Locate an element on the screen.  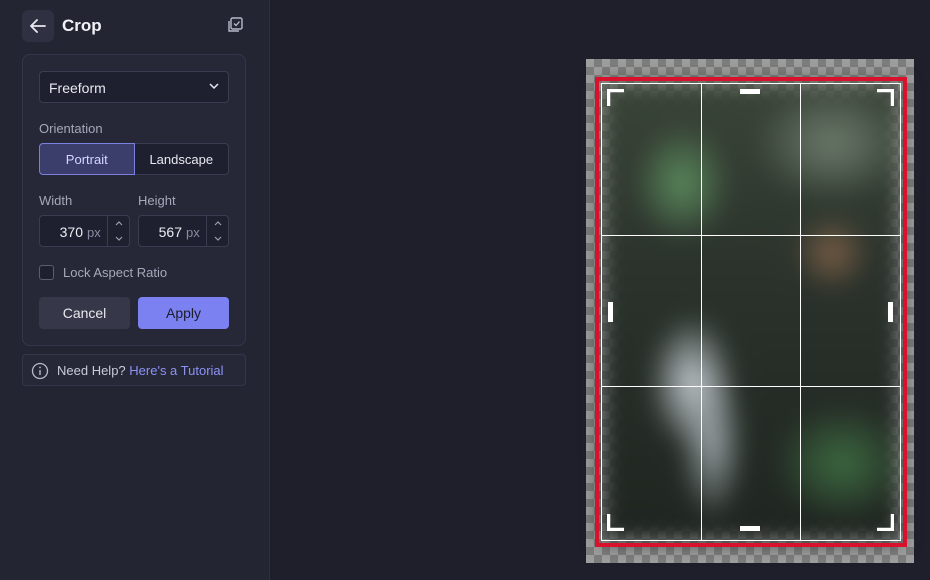
portrait-button: Portrait is located at coordinates (87, 159).